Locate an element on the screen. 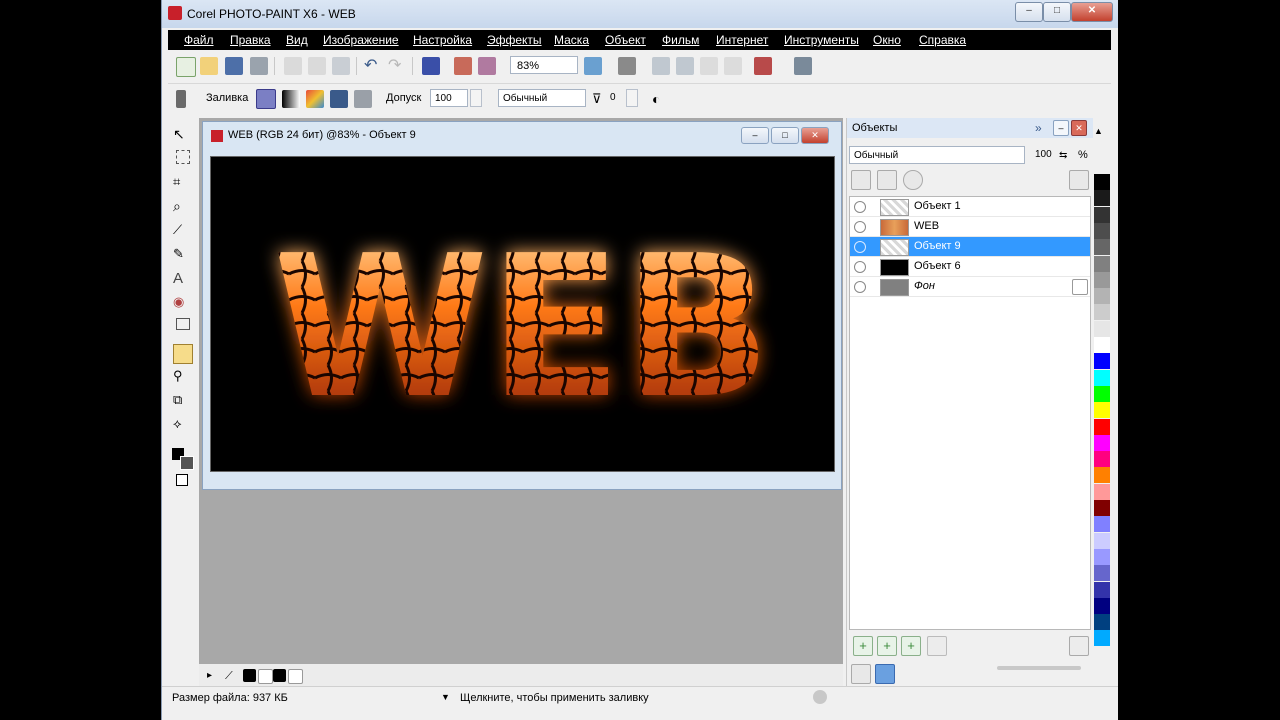  eraser-tool-icon: ✎ is located at coordinates (182, 255).